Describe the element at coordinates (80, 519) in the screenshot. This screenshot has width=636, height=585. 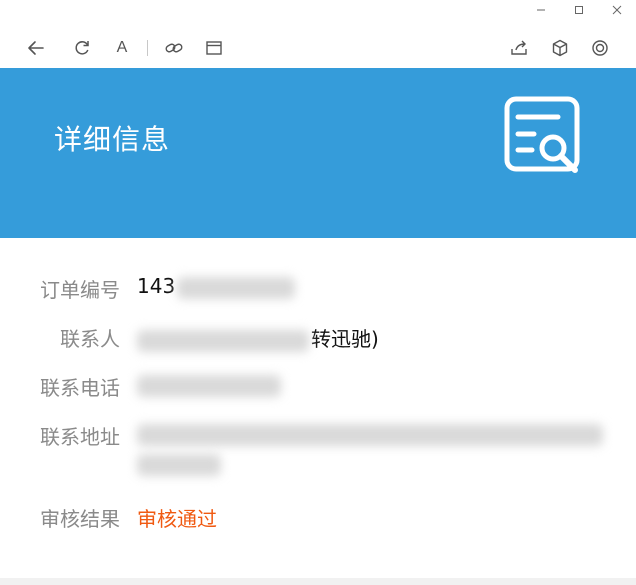
I see `audit-result-label: 审核结果` at that location.